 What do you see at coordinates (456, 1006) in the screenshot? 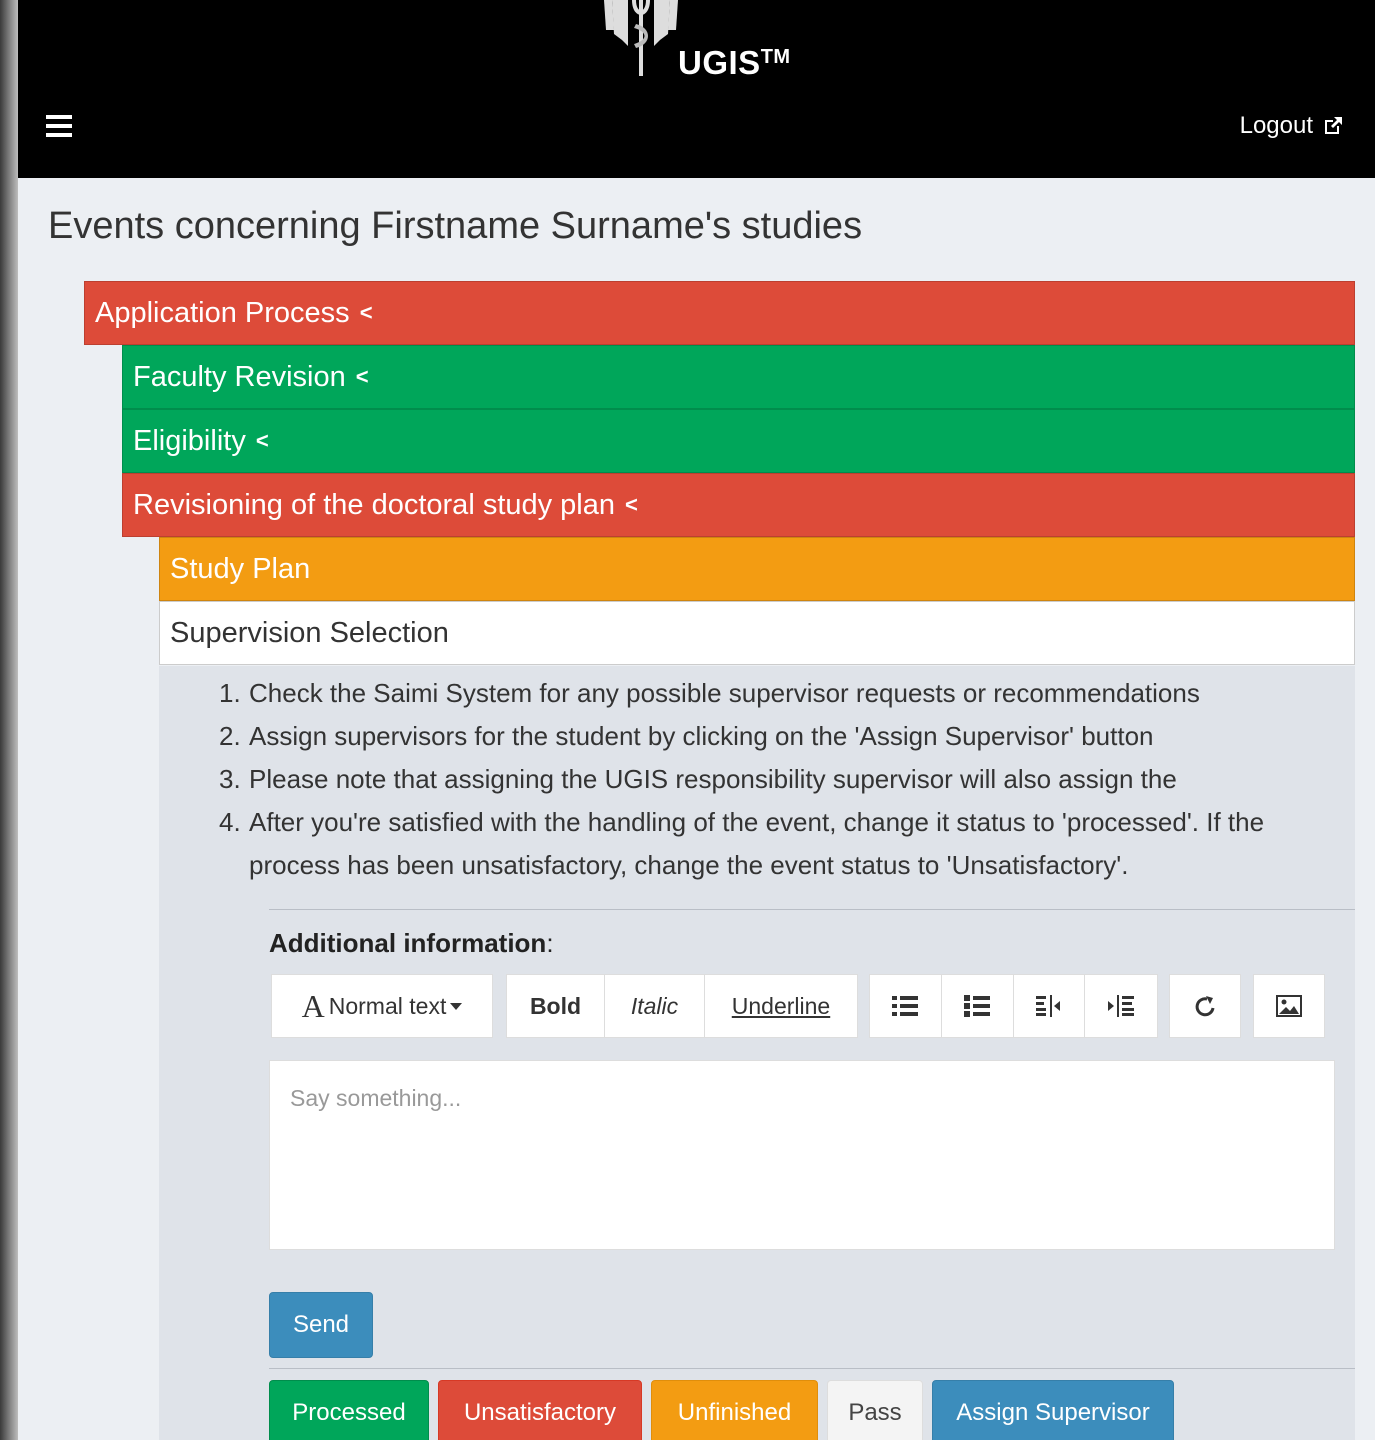
I see `caret-down-icon` at bounding box center [456, 1006].